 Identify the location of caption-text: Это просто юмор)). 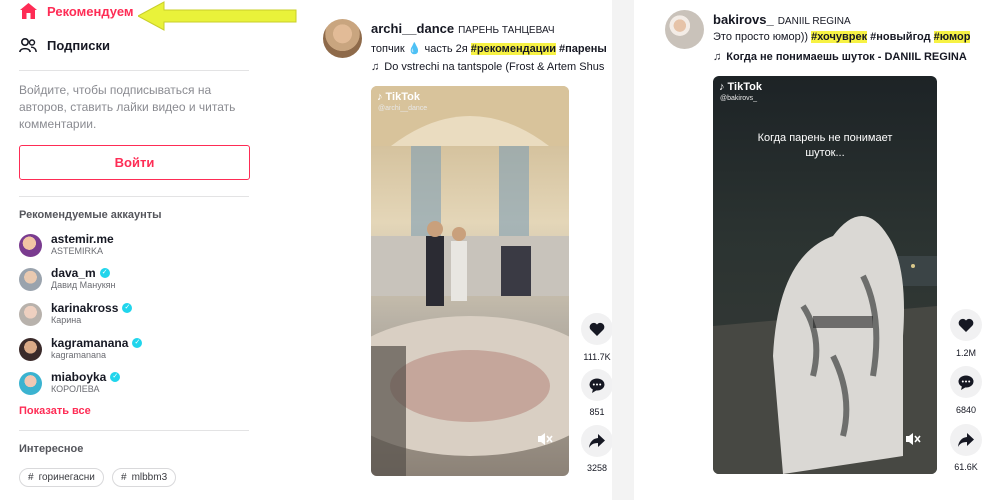
(762, 37).